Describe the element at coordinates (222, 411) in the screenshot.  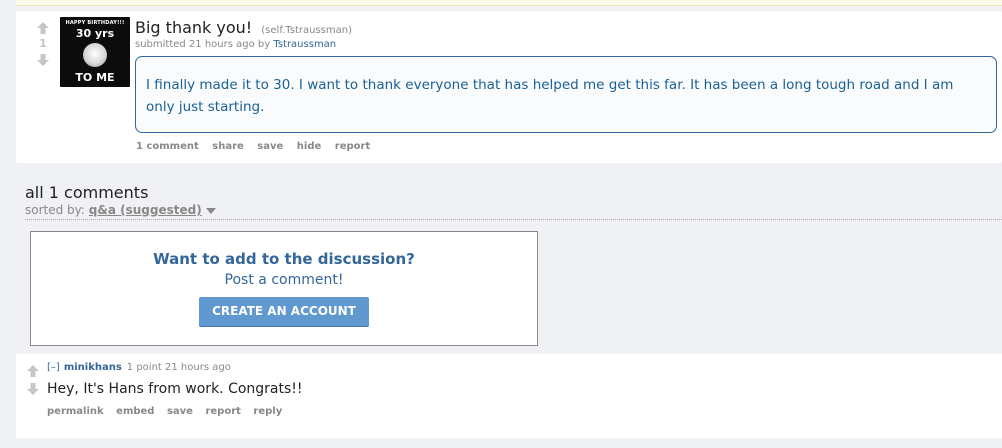
I see `comment-report-button: report` at that location.